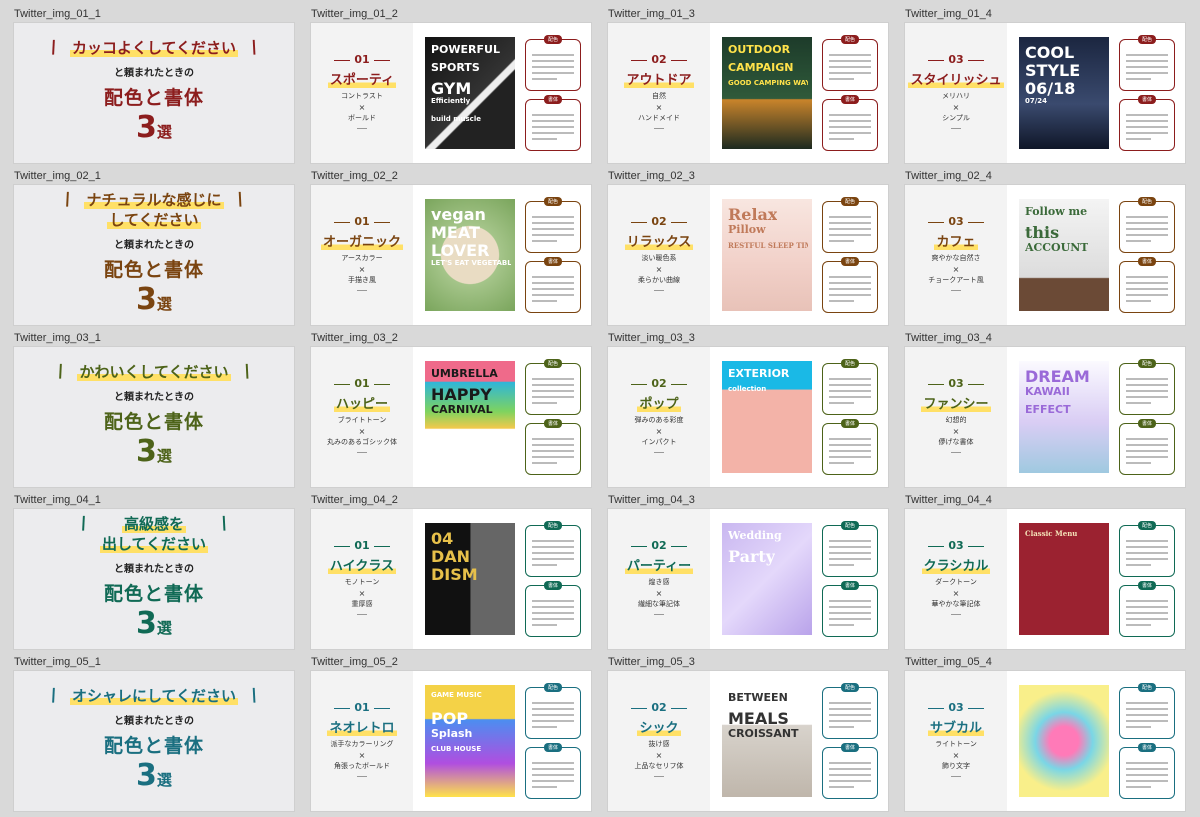 The width and height of the screenshot is (1200, 817). What do you see at coordinates (651, 14) in the screenshot?
I see `artboard-label: Twitter_img_01_3` at bounding box center [651, 14].